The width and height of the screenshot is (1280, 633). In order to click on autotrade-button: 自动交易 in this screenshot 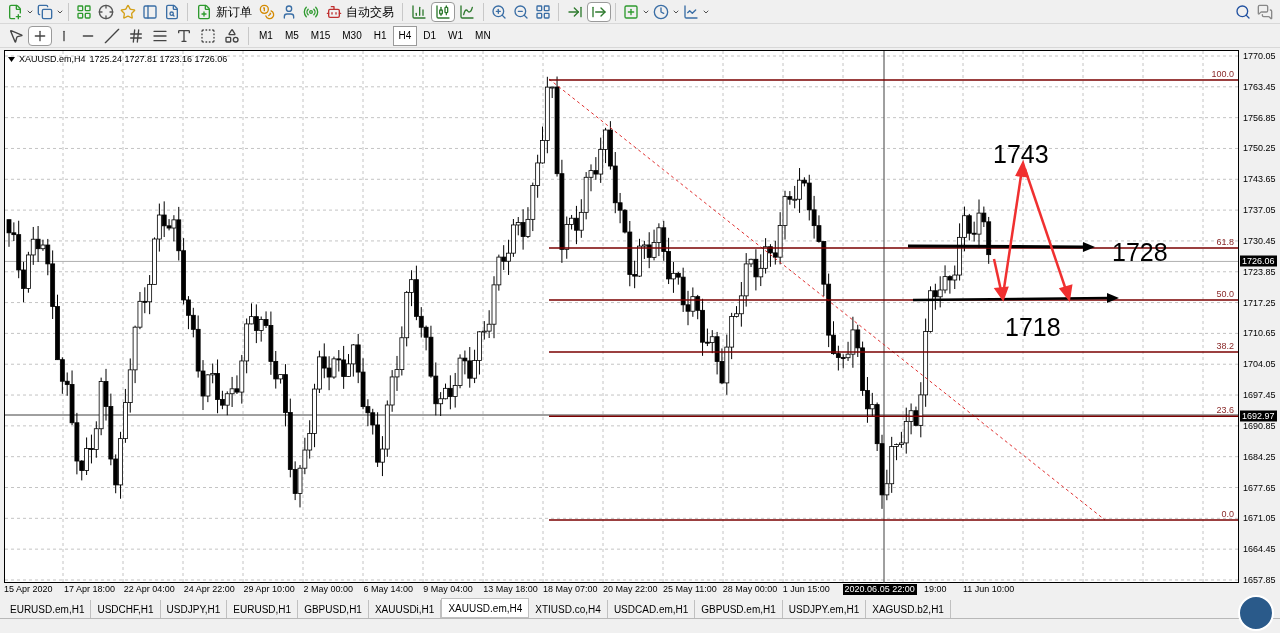, I will do `click(360, 11)`.